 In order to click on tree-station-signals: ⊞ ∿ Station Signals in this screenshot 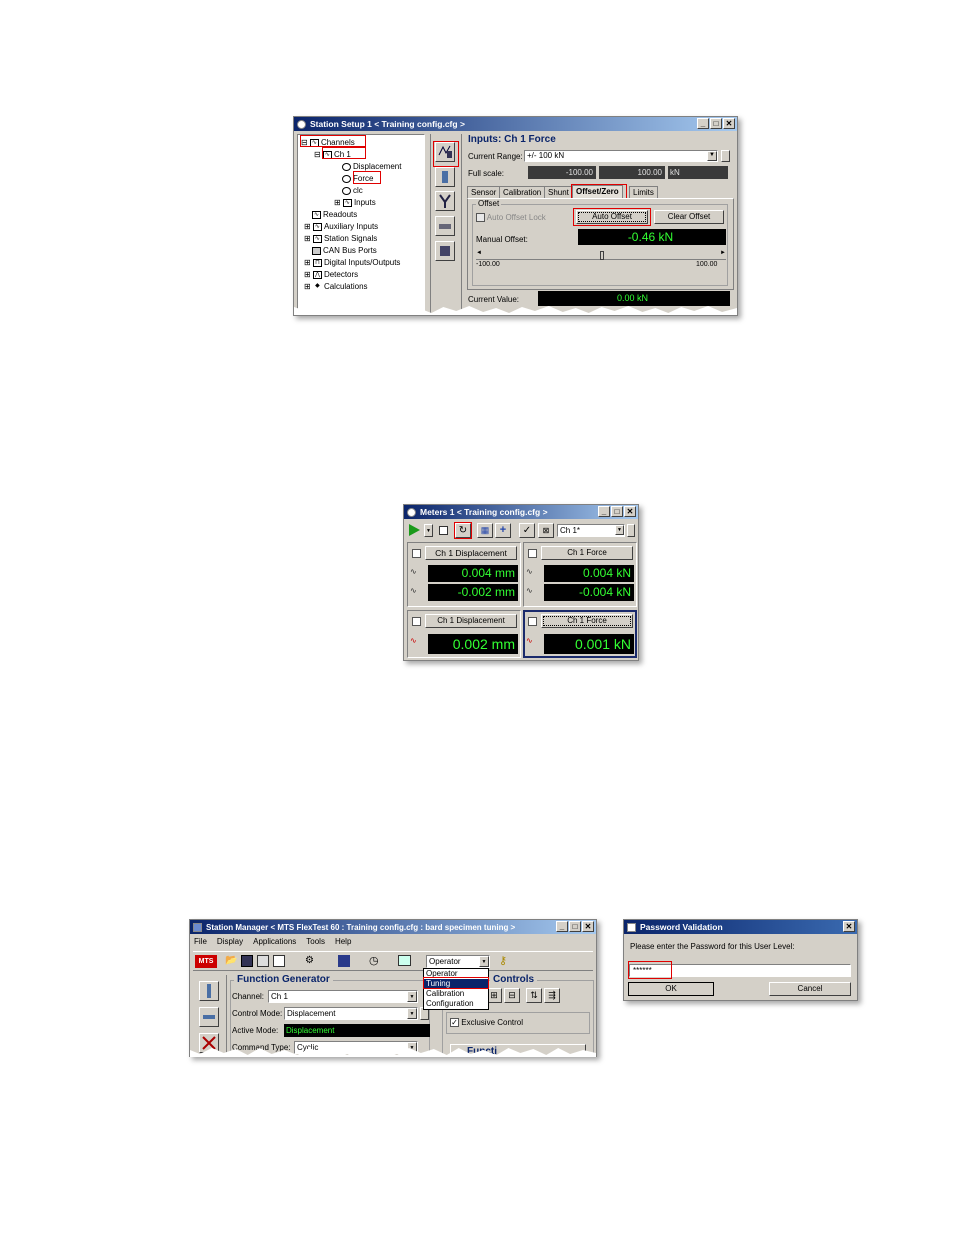, I will do `click(340, 238)`.